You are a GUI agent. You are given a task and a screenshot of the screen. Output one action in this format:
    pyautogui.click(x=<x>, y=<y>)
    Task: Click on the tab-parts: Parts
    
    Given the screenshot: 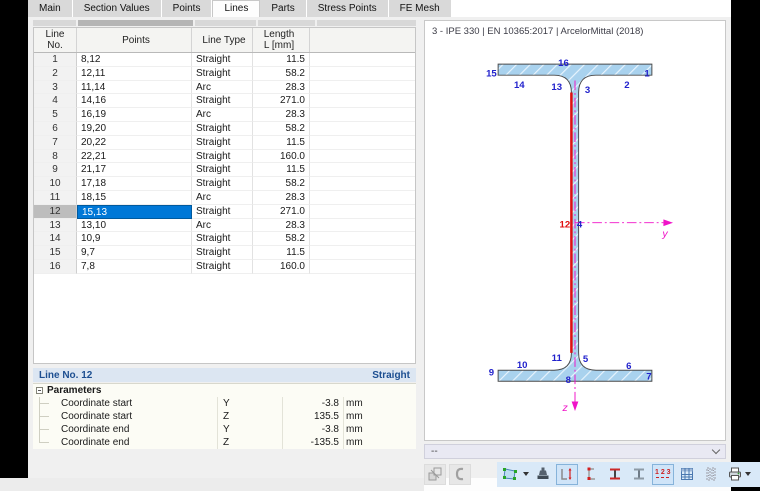 What is the action you would take?
    pyautogui.click(x=283, y=8)
    